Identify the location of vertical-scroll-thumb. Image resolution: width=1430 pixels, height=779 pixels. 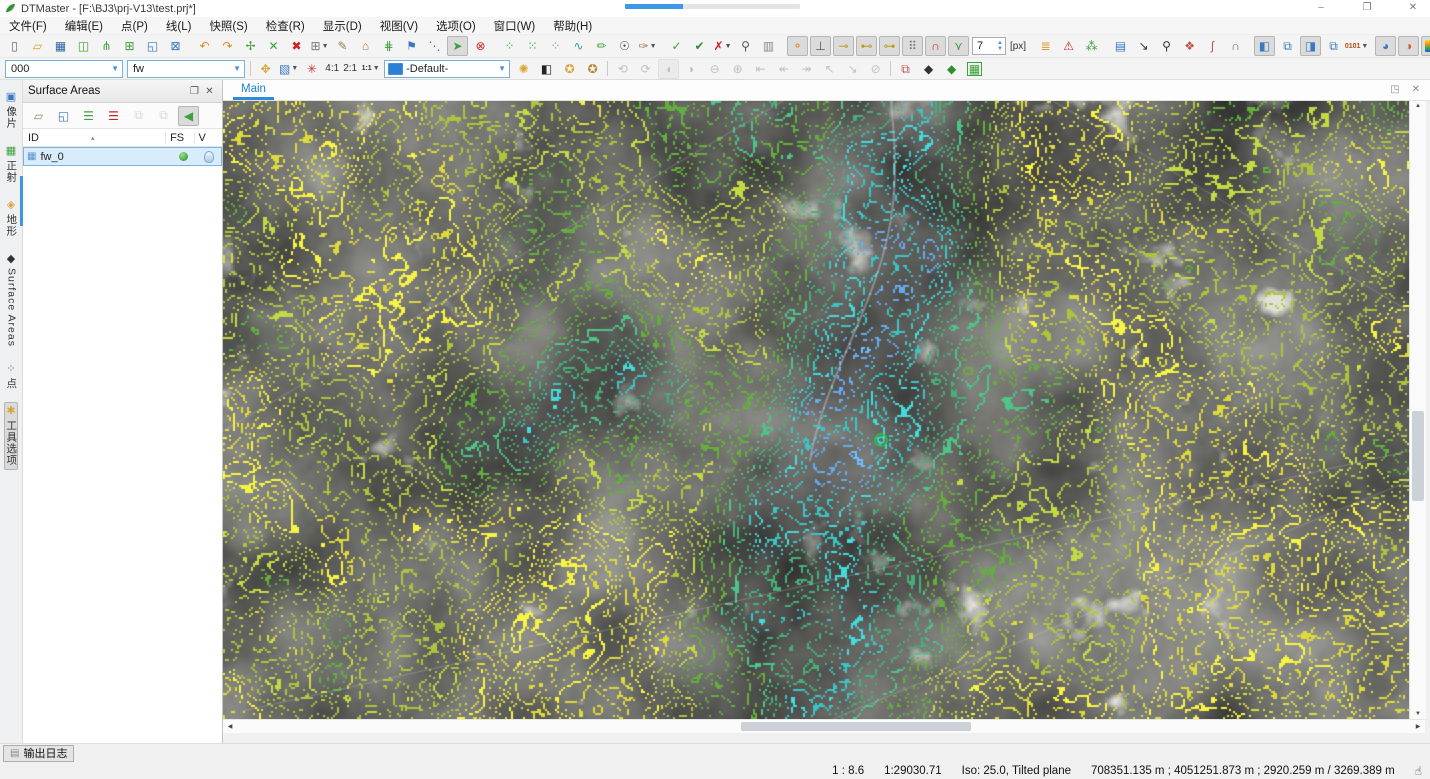
(1418, 456).